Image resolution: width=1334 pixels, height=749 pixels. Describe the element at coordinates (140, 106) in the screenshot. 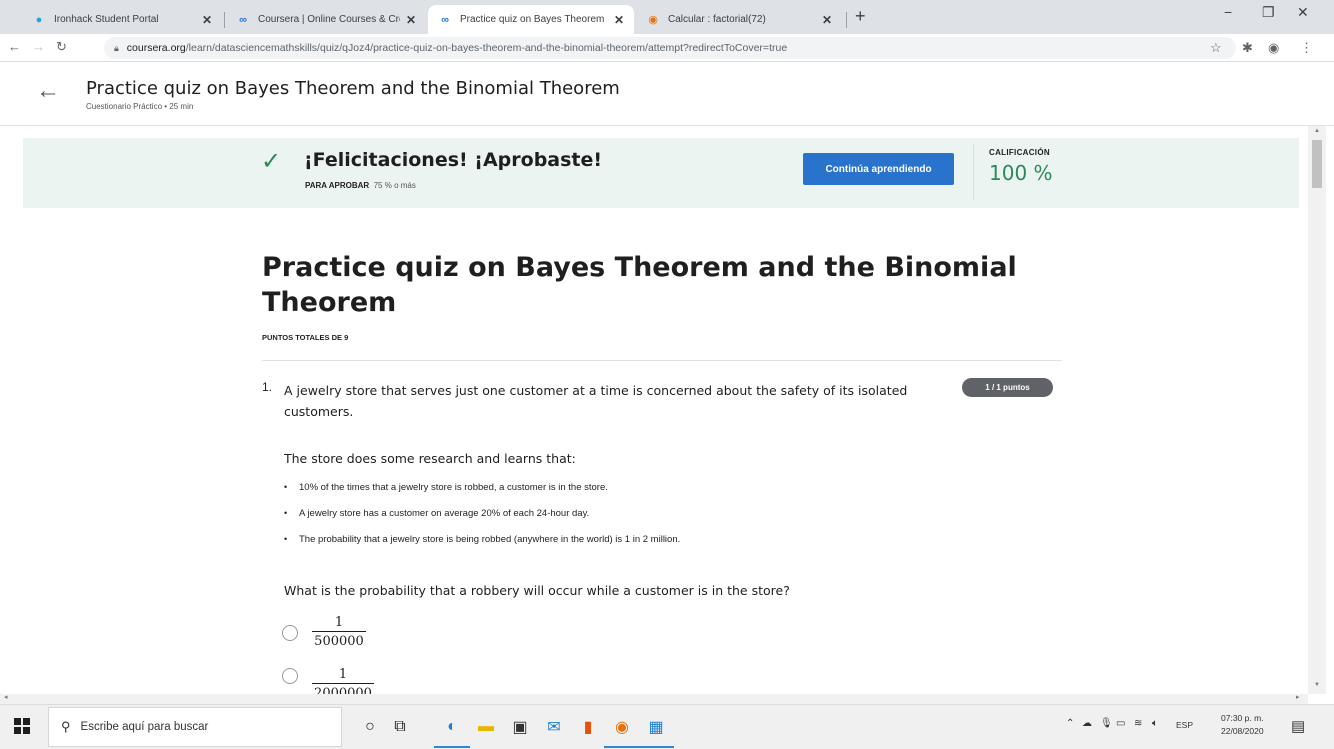

I see `header-subtitle: Cuestionario Práctico • 25 min` at that location.